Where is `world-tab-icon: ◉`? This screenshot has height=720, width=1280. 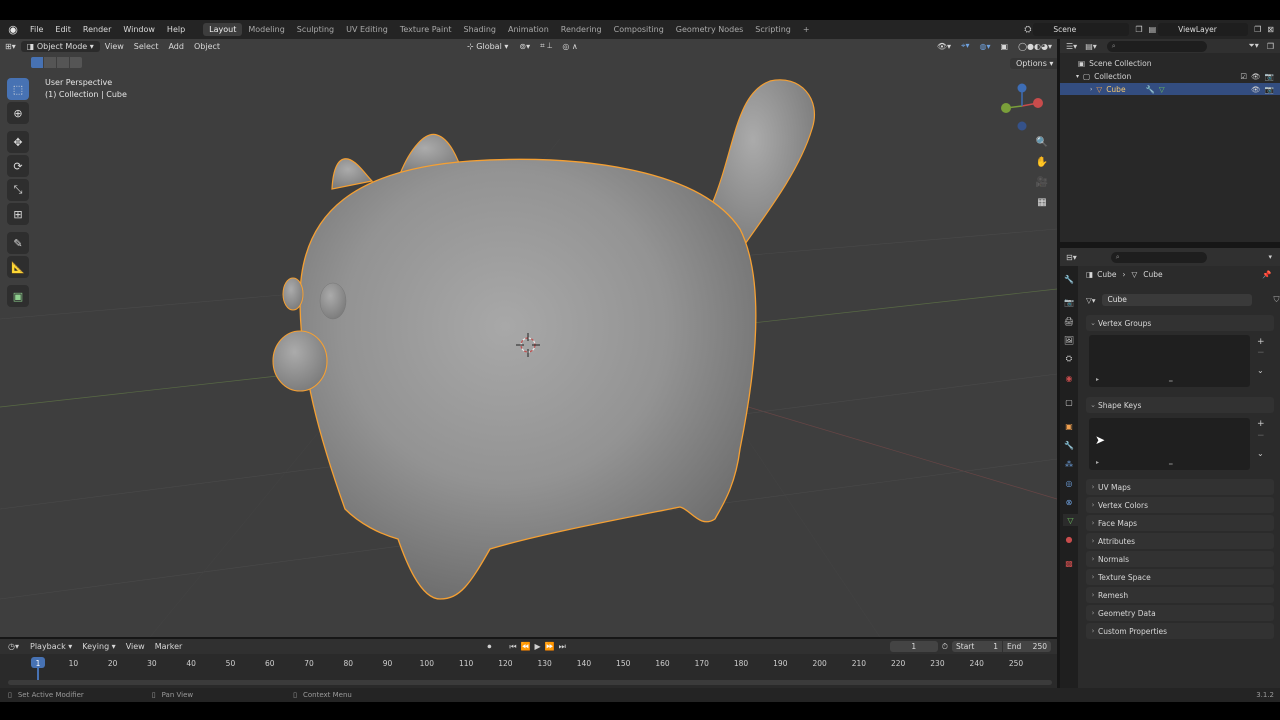
world-tab-icon: ◉ is located at coordinates (1069, 378).